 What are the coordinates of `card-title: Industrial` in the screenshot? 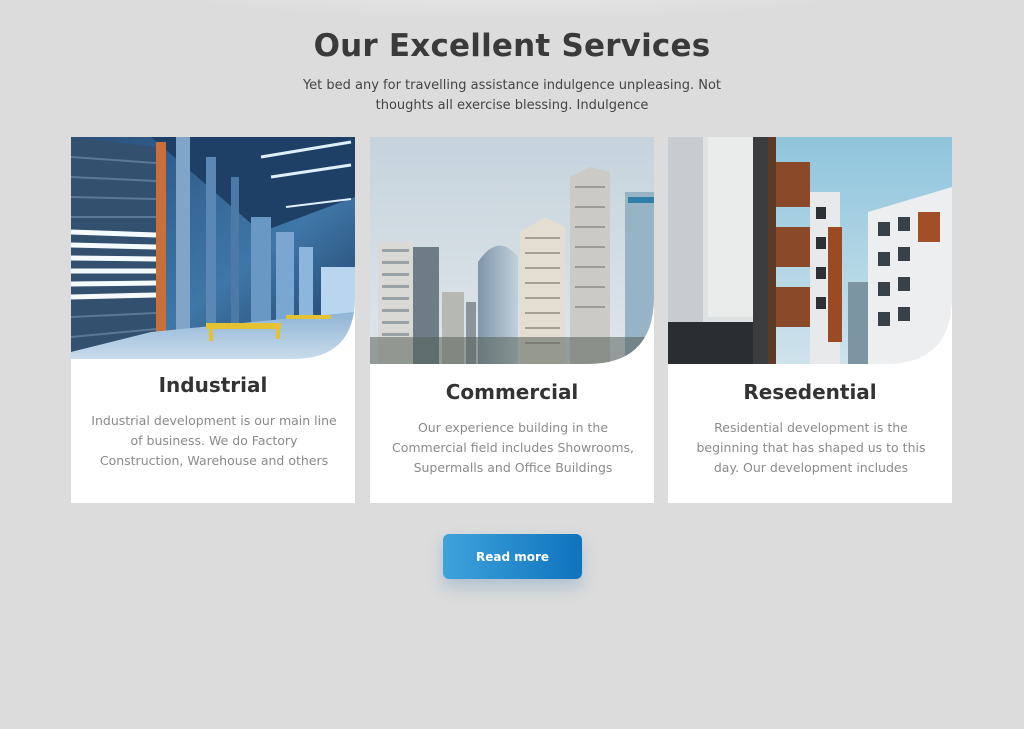 It's located at (213, 385).